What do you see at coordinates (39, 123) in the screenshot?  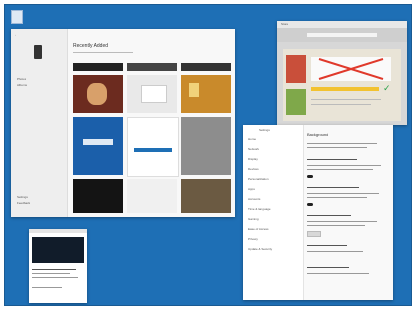 I see `photos-sidebar: ‹ Photos Albums Settings Feedback` at bounding box center [39, 123].